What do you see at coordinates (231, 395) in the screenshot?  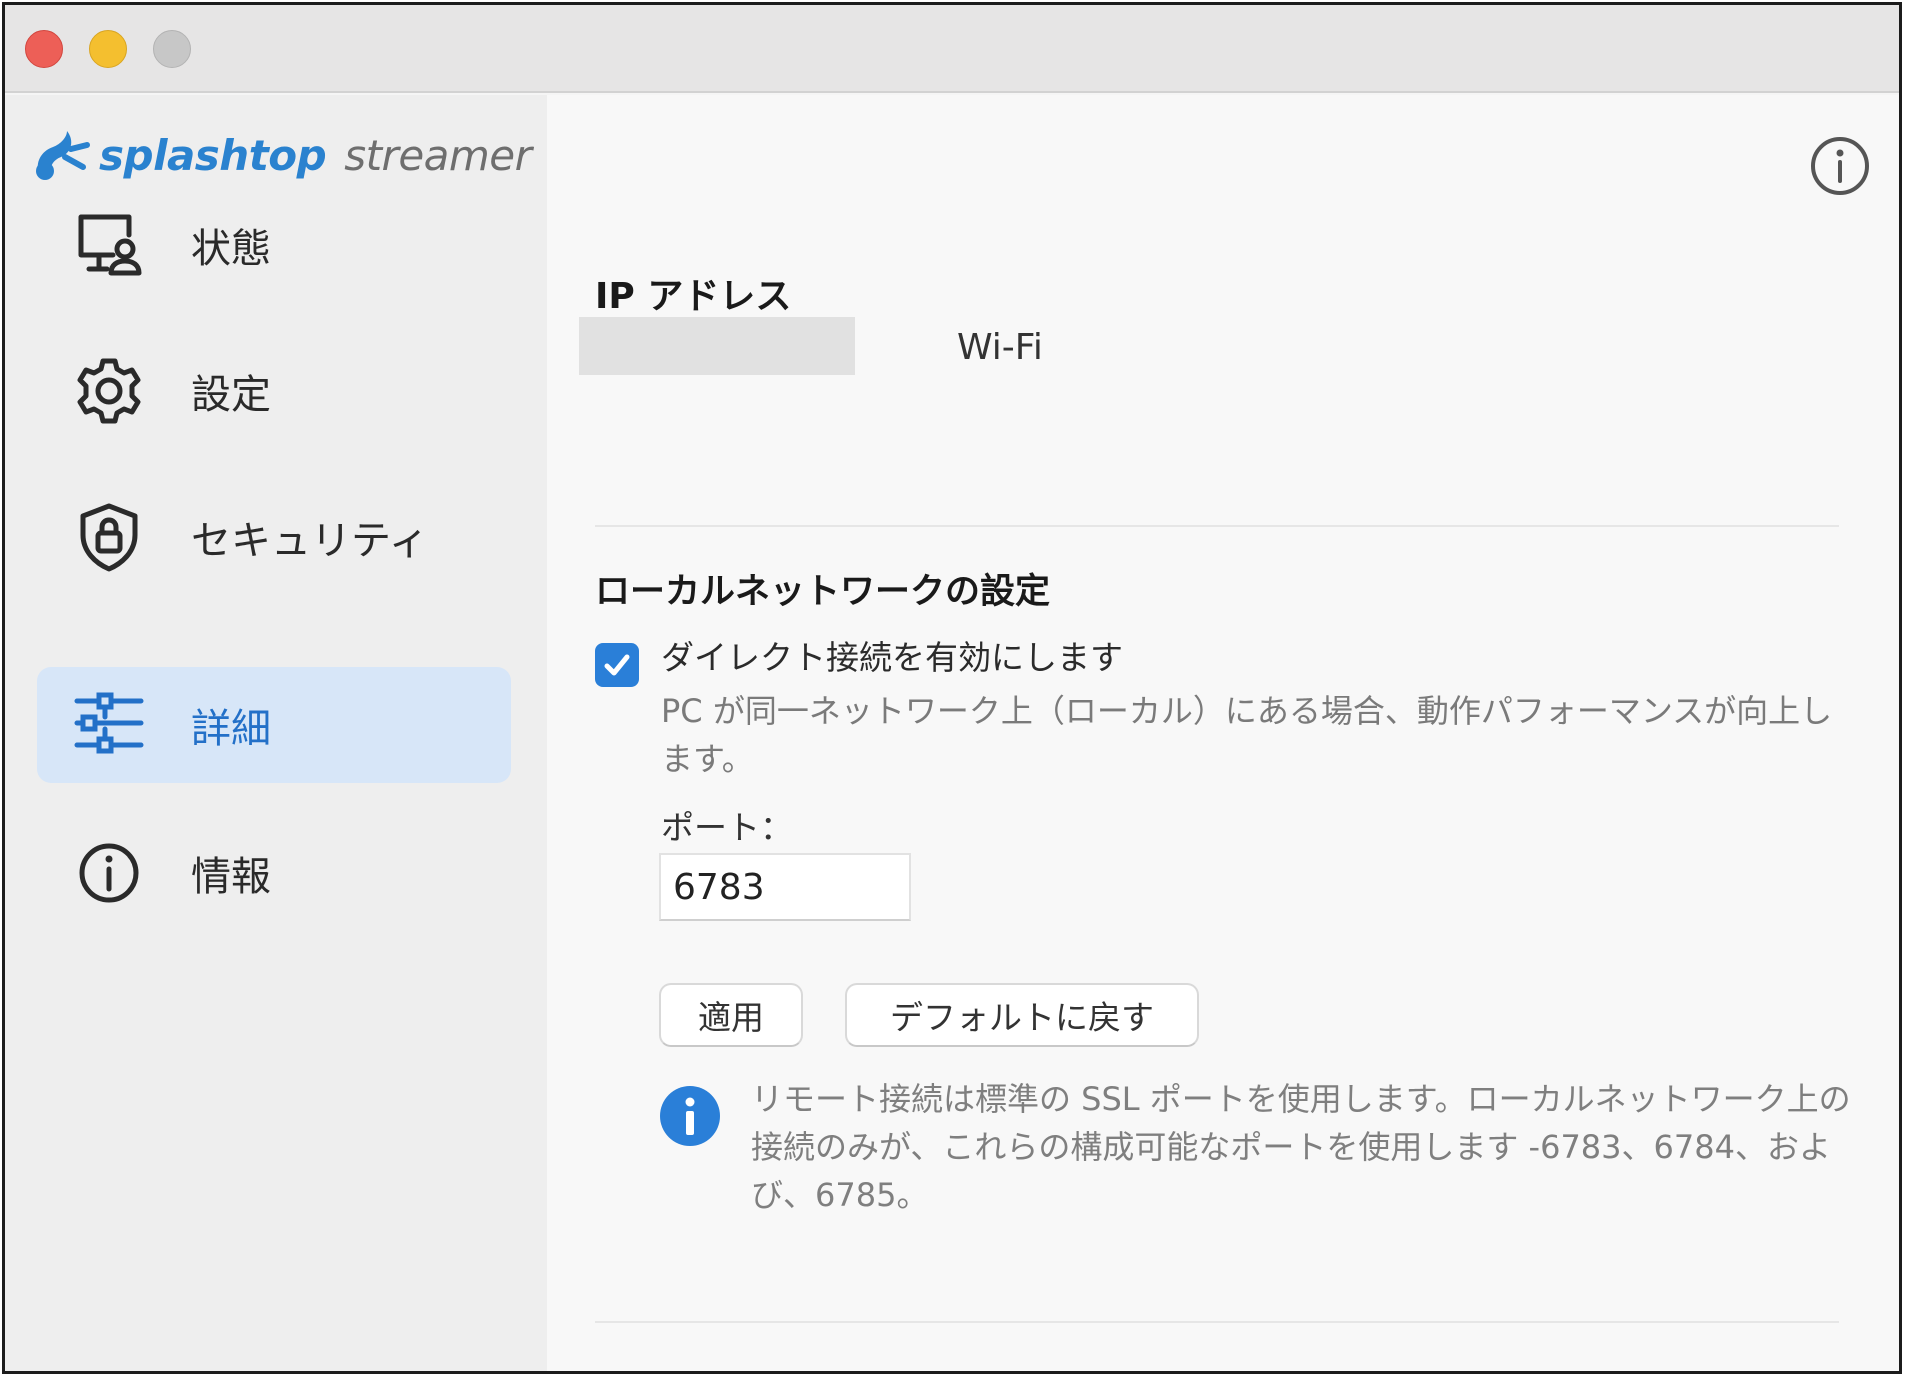 I see `sidebar-item-label: 設定` at bounding box center [231, 395].